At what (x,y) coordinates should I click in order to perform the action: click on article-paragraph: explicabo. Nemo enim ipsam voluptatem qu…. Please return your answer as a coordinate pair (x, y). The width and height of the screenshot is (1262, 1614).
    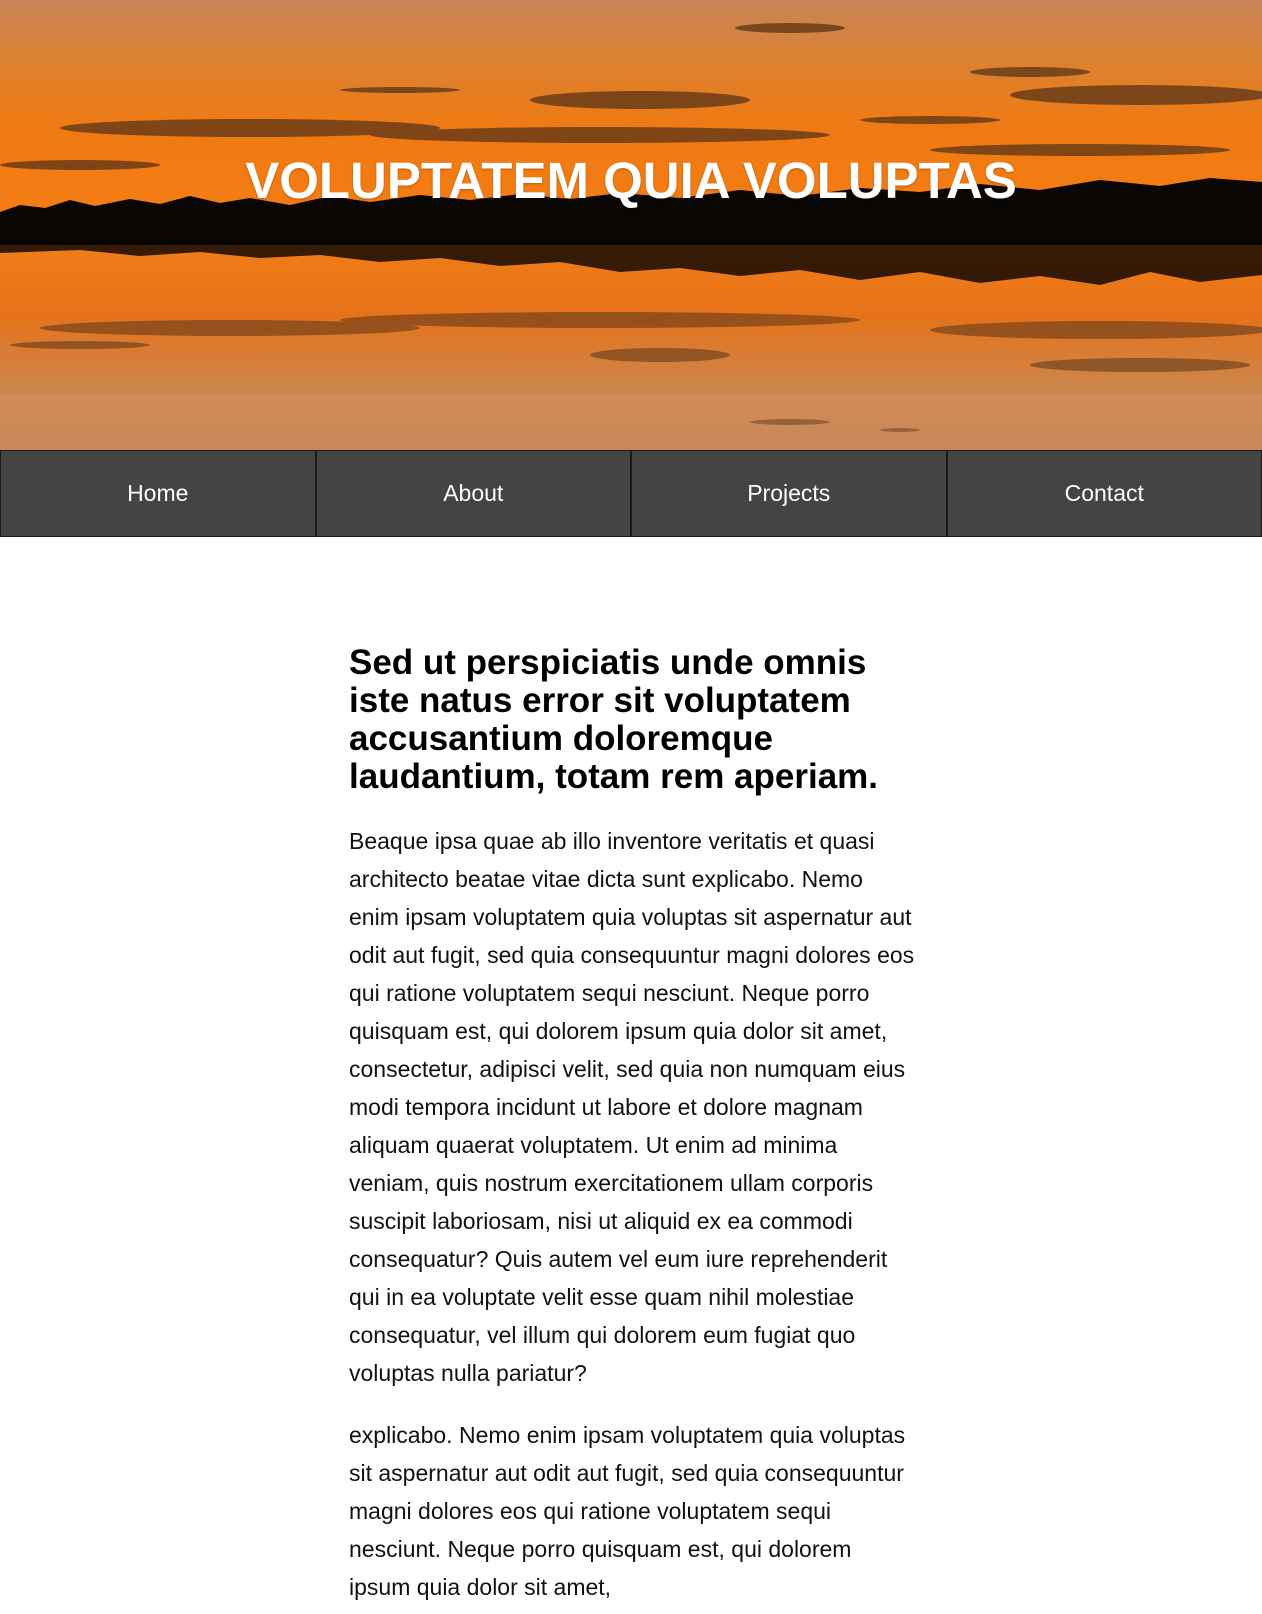
    Looking at the image, I should click on (627, 1511).